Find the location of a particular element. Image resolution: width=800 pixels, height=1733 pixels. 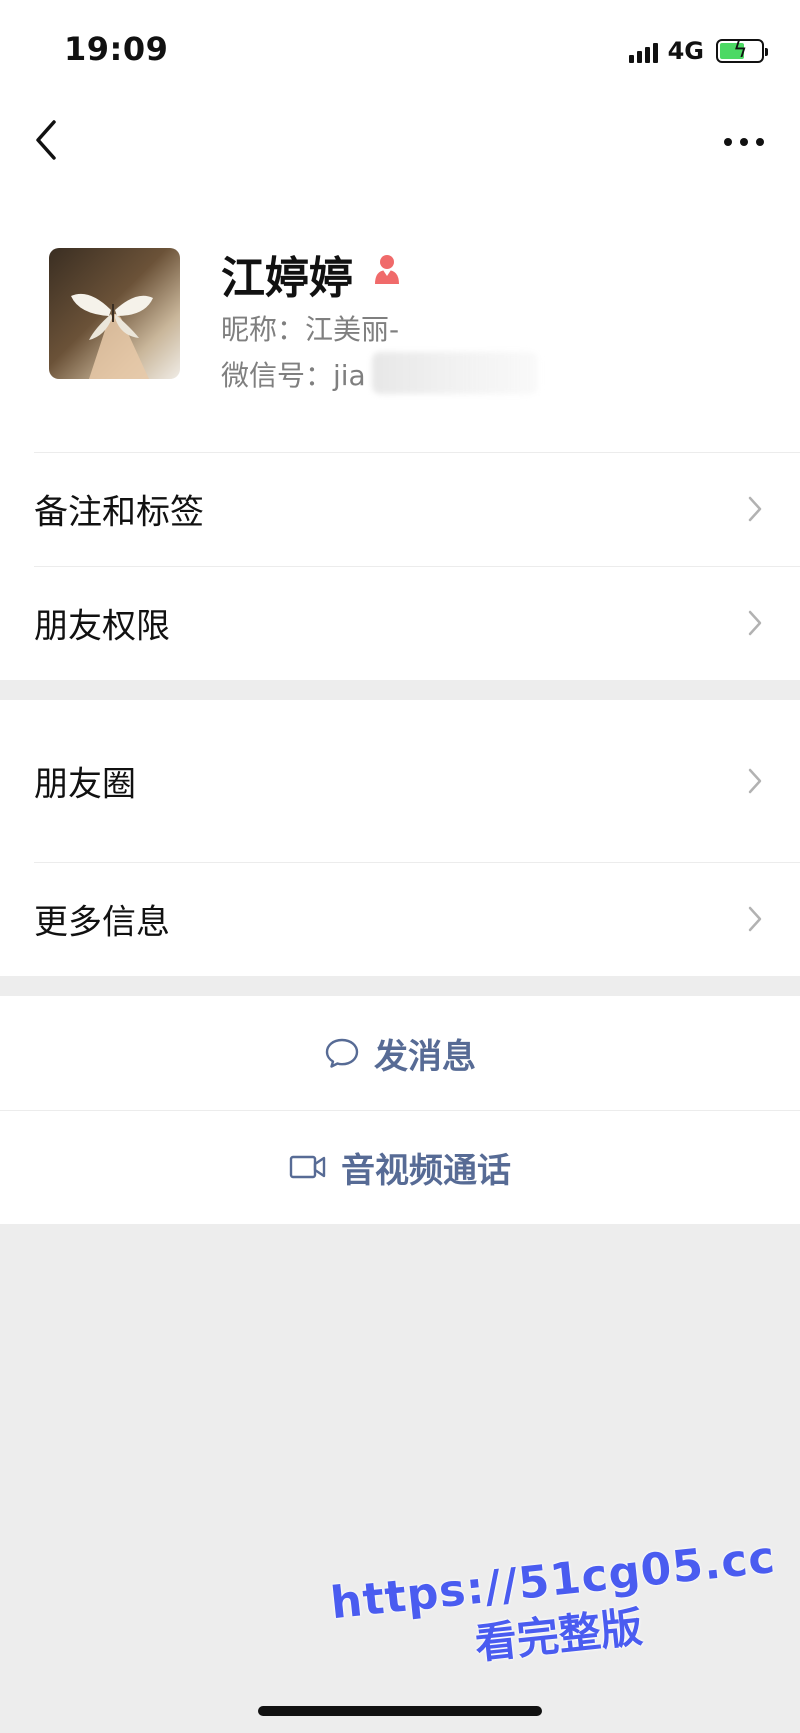

menu-item-moments: 朋友圈 is located at coordinates (400, 781).